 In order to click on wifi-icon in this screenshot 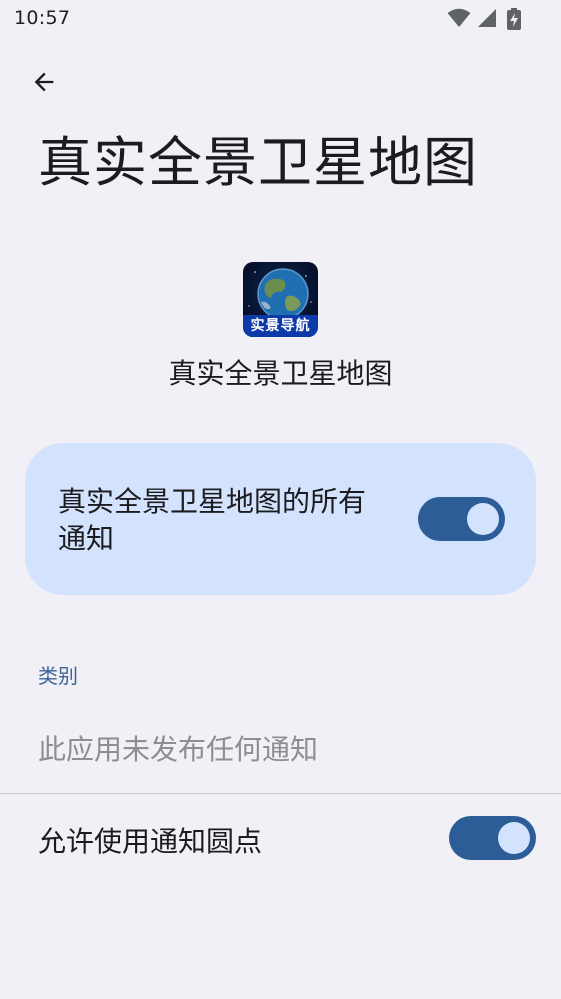, I will do `click(459, 17)`.